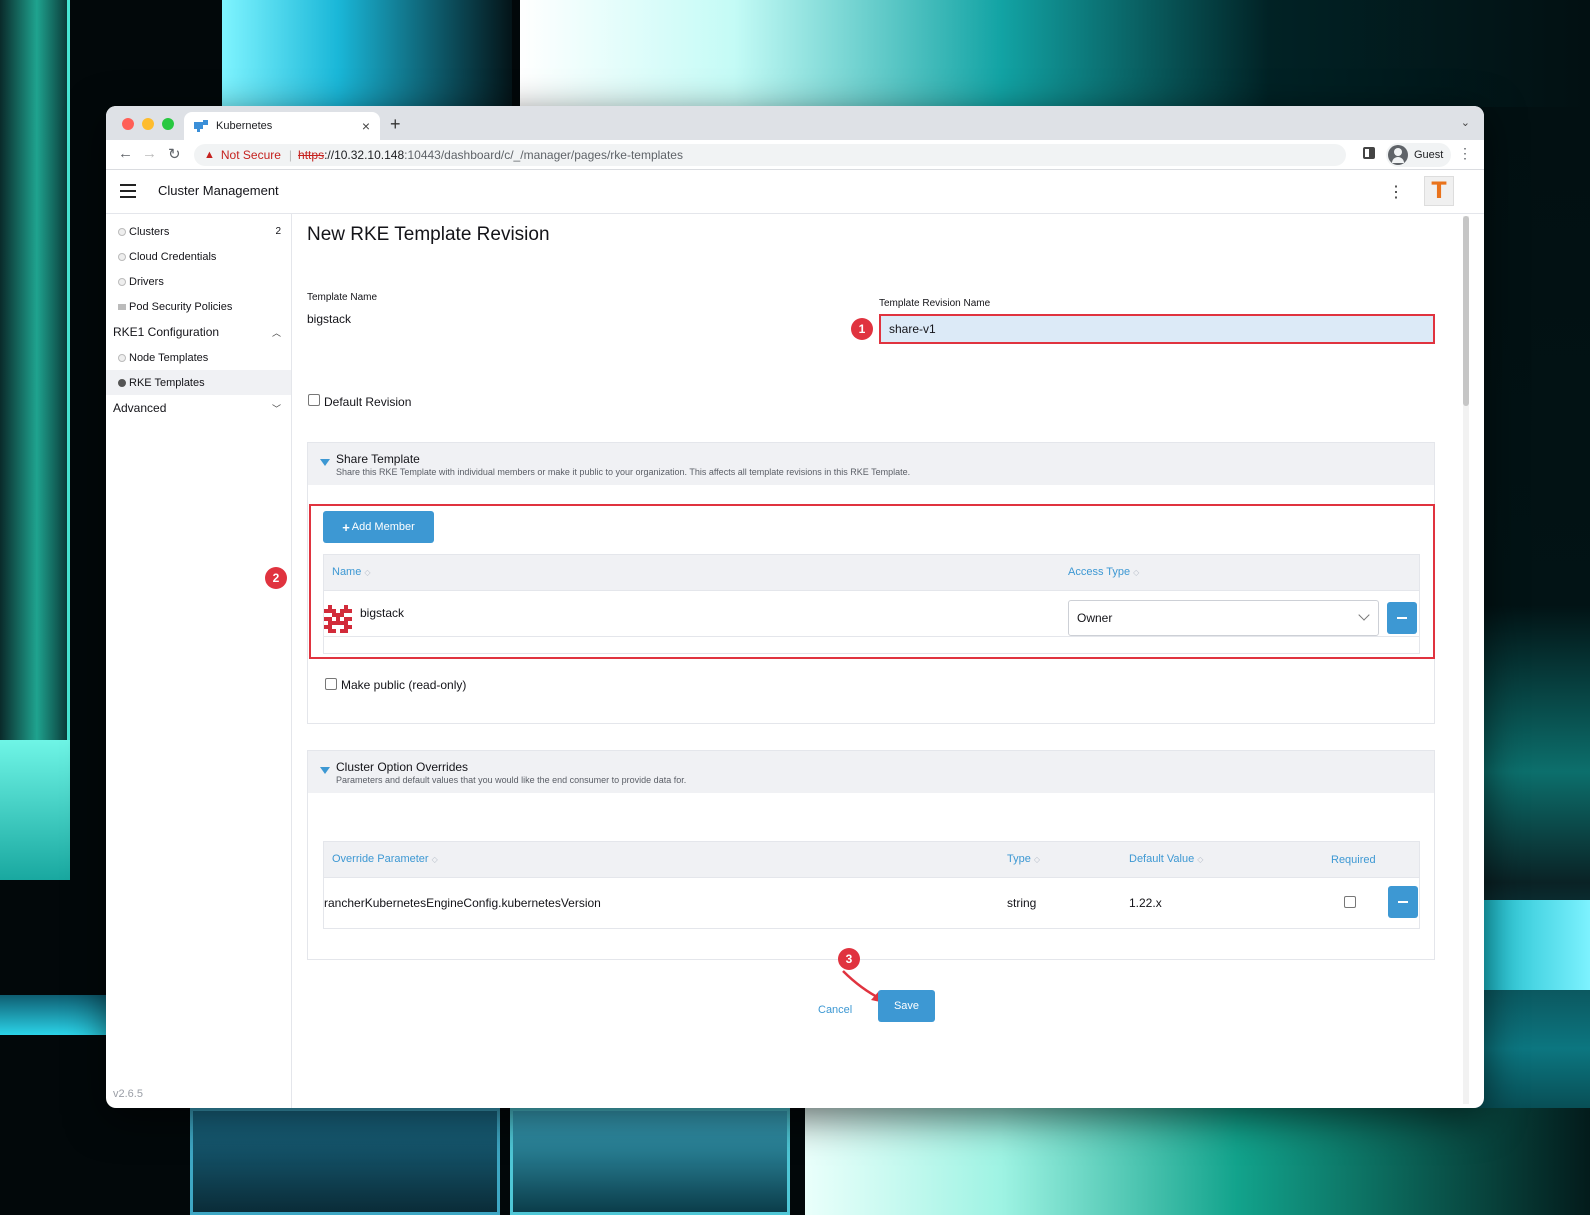 This screenshot has width=1590, height=1215. I want to click on nav-item-label: Drivers, so click(146, 281).